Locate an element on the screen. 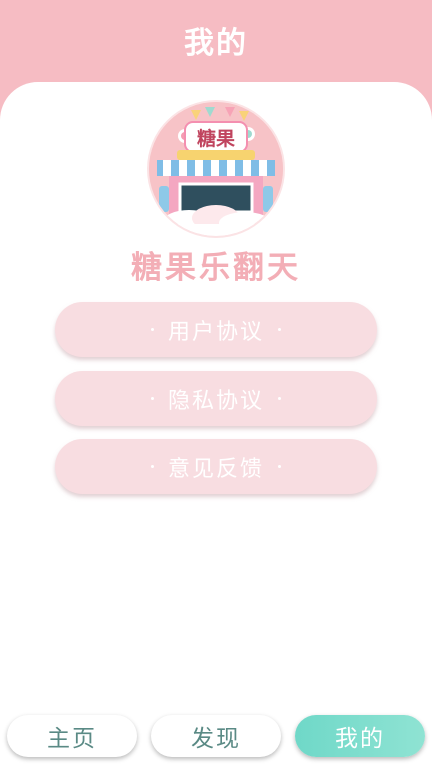 This screenshot has height=768, width=432. feedback-button: 意见反馈 is located at coordinates (216, 466).